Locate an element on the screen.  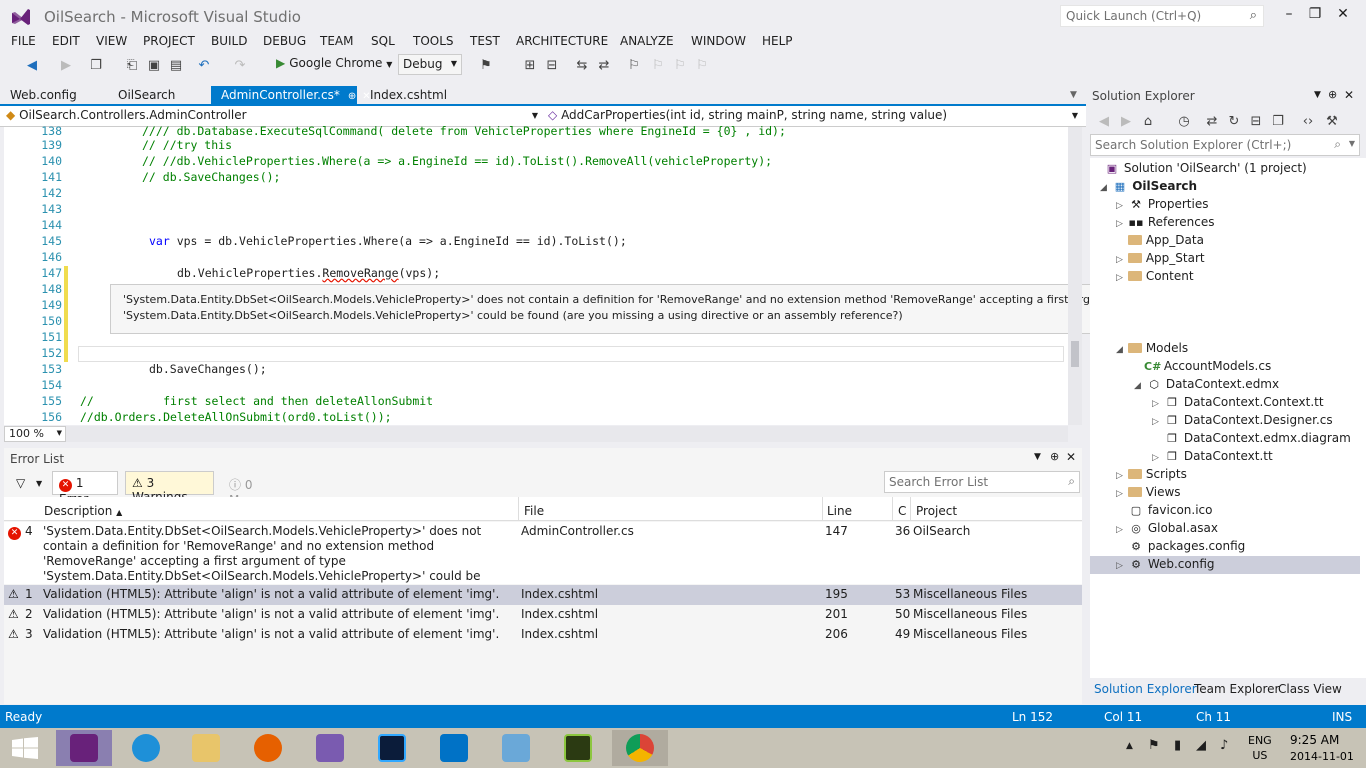
volume-icon: ♪ is located at coordinates (1224, 745).